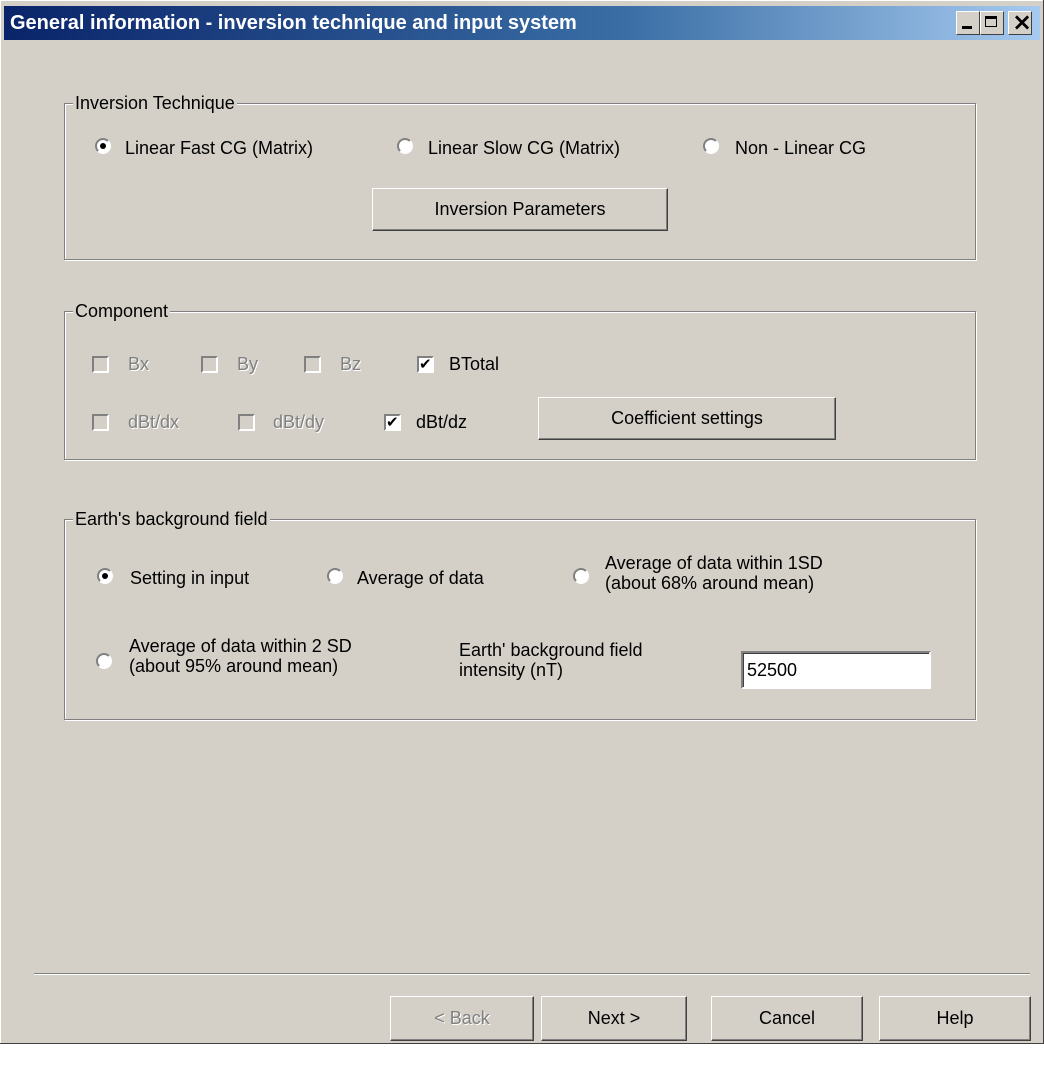 The height and width of the screenshot is (1068, 1044). Describe the element at coordinates (441, 422) in the screenshot. I see `label-dbtdz: dBt/dz` at that location.